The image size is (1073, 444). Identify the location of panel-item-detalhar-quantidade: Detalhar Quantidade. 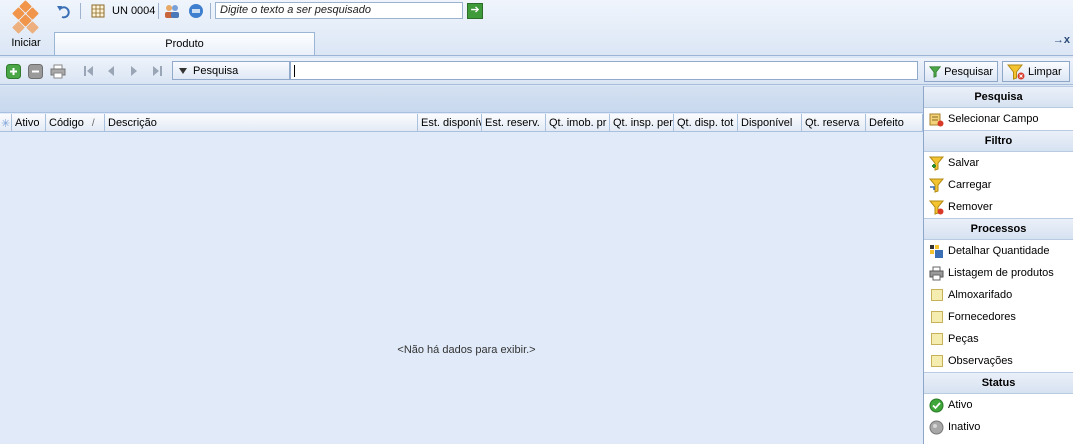
(998, 251).